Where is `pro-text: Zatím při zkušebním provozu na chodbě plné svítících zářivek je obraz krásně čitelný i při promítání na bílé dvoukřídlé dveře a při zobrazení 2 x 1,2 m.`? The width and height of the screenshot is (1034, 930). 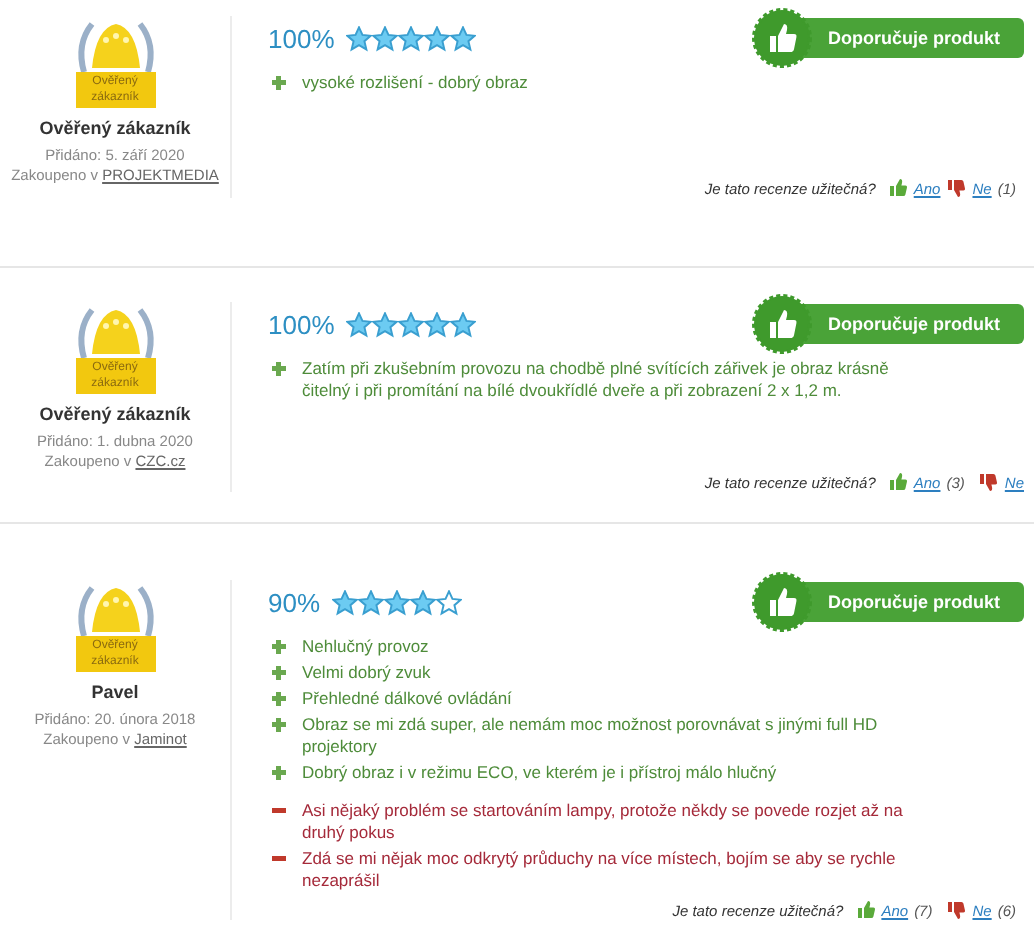 pro-text: Zatím při zkušebním provozu na chodbě plné svítících zářivek je obraz krásně čitelný i při promítání na bílé dvoukřídlé dveře a při zobrazení 2 x 1,2 m. is located at coordinates (596, 380).